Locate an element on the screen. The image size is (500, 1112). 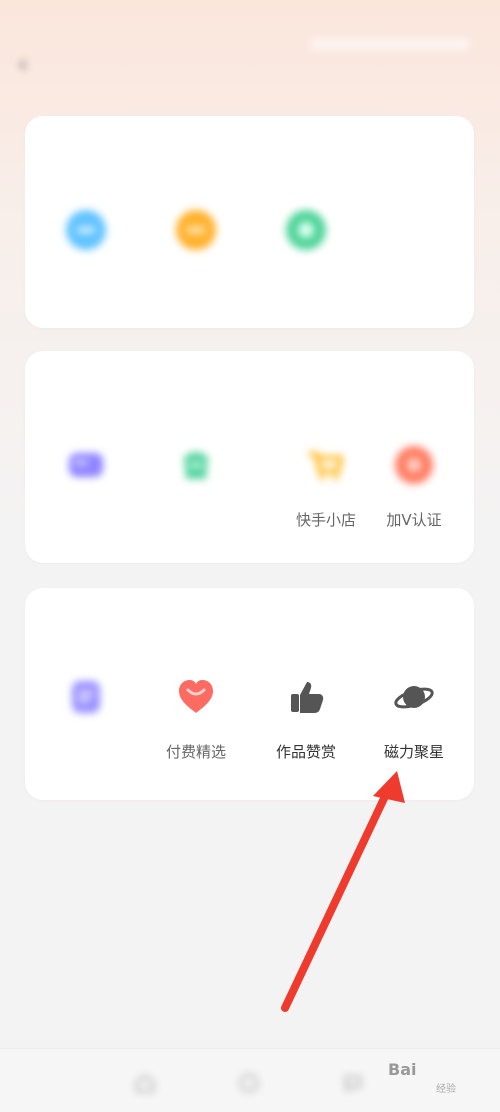
service-item-7: 加V认证 is located at coordinates (414, 485).